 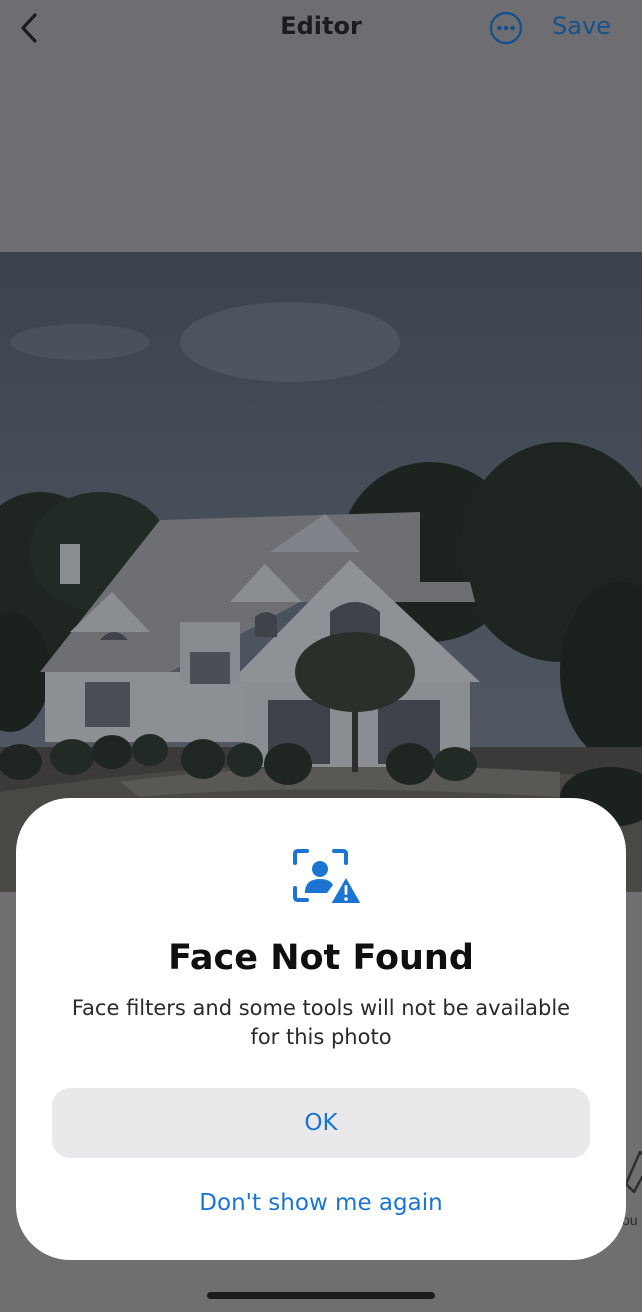 I want to click on more-horizontal-circle-icon, so click(x=506, y=28).